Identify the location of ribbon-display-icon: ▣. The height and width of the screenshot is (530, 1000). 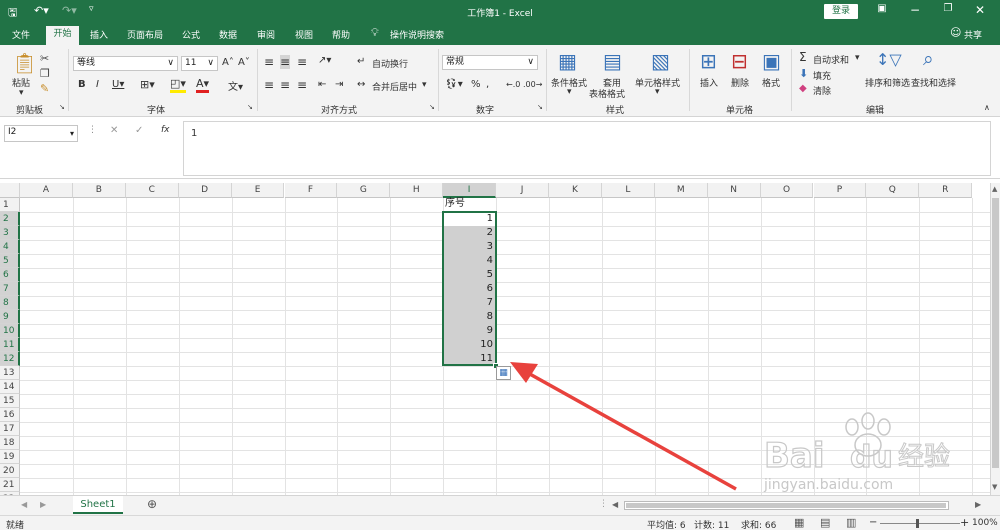
(882, 8).